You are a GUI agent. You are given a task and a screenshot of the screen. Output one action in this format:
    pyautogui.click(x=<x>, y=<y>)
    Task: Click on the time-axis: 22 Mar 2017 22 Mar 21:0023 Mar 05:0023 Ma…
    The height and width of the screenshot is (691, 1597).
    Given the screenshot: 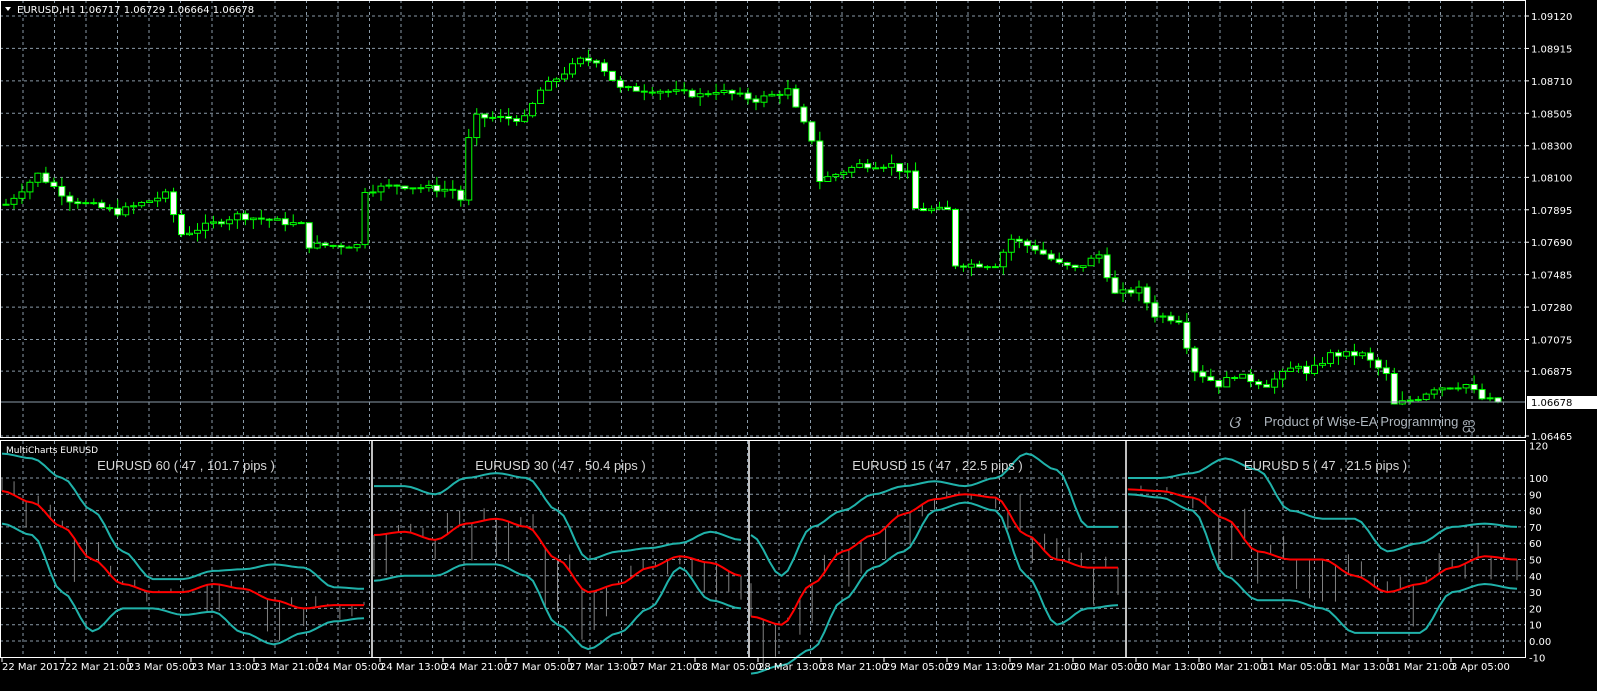 What is the action you would take?
    pyautogui.click(x=755, y=665)
    